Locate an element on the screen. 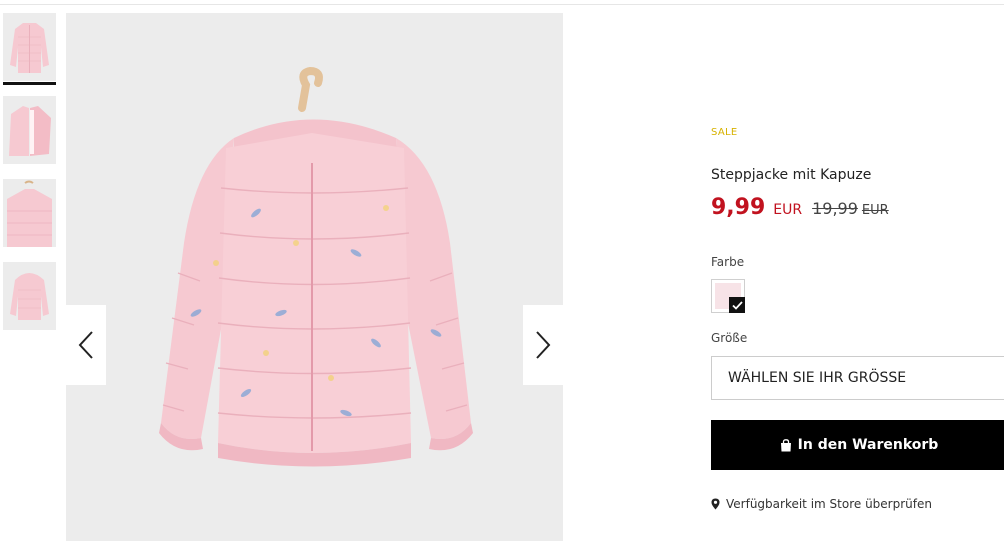 Image resolution: width=1004 pixels, height=541 pixels. chevron-right-icon is located at coordinates (543, 345).